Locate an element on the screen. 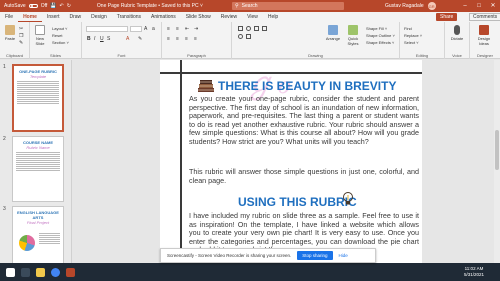 The image size is (500, 281). paste-button: Paste is located at coordinates (10, 33).